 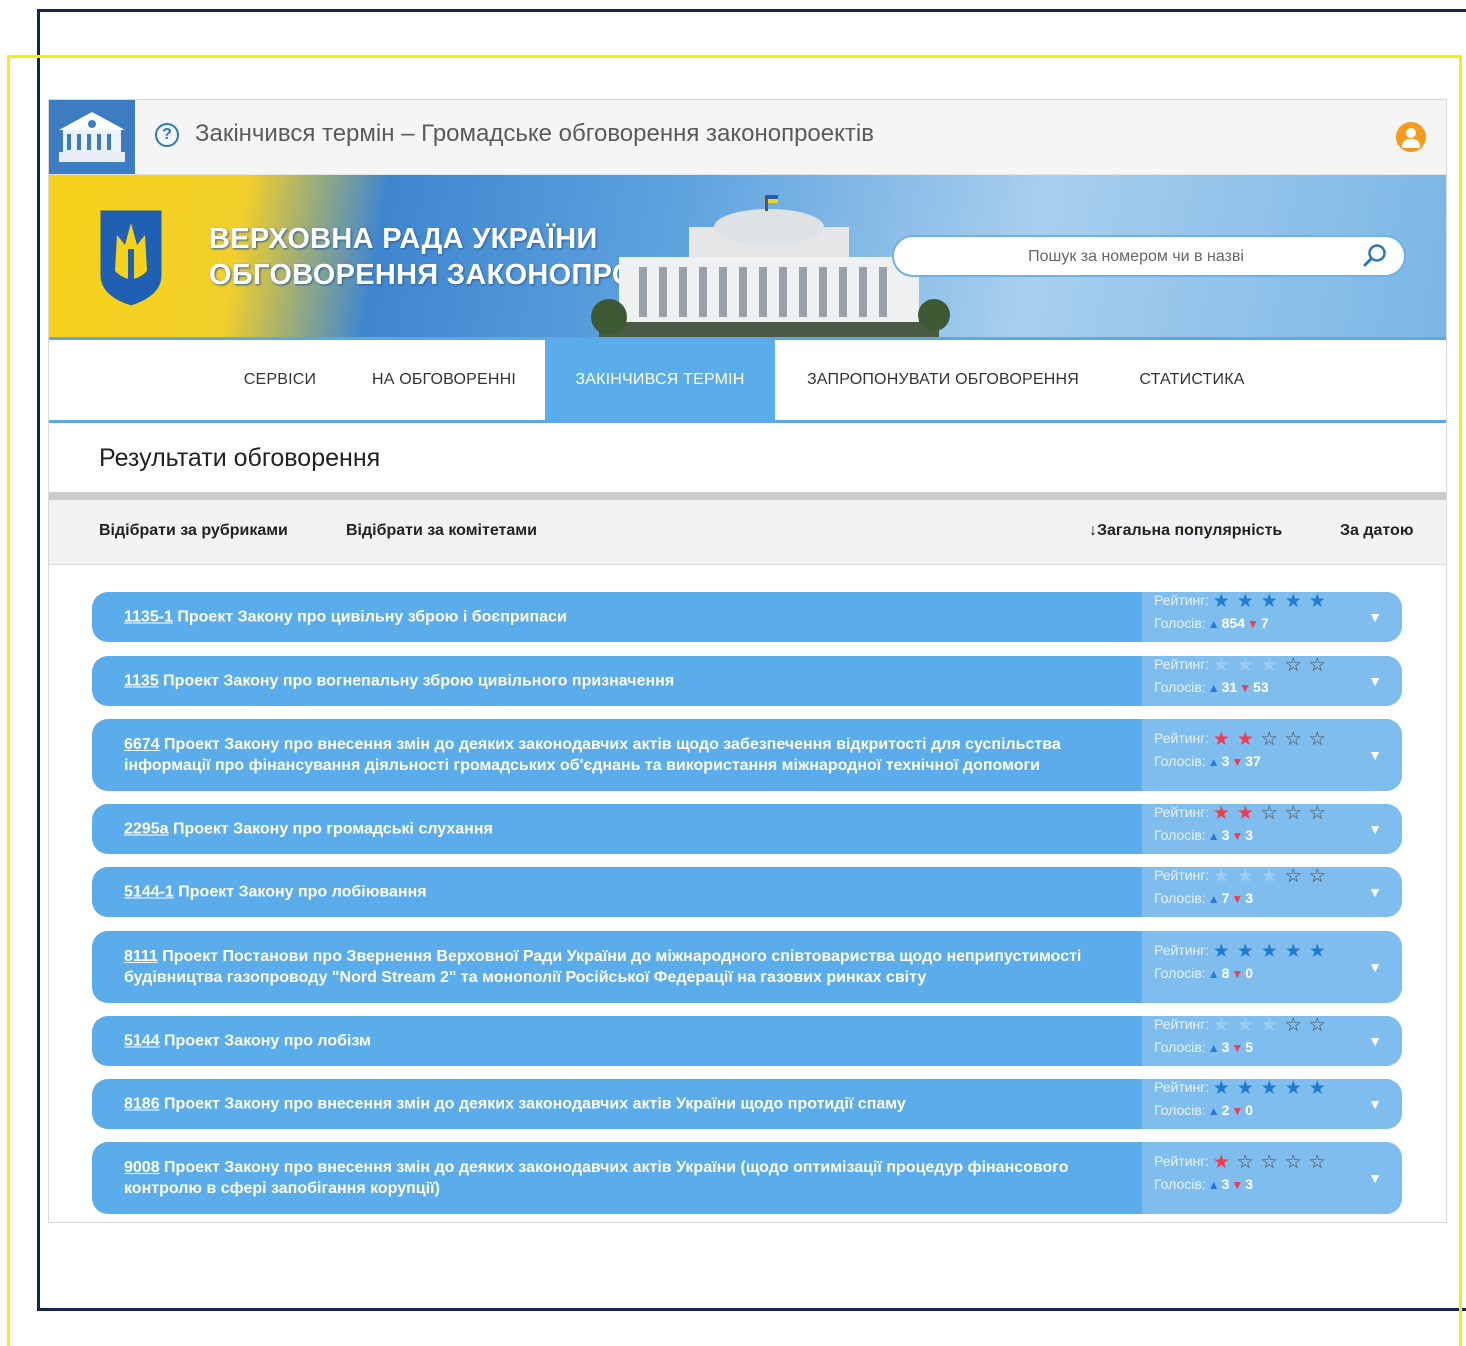 I want to click on help-icon: ?, so click(x=167, y=135).